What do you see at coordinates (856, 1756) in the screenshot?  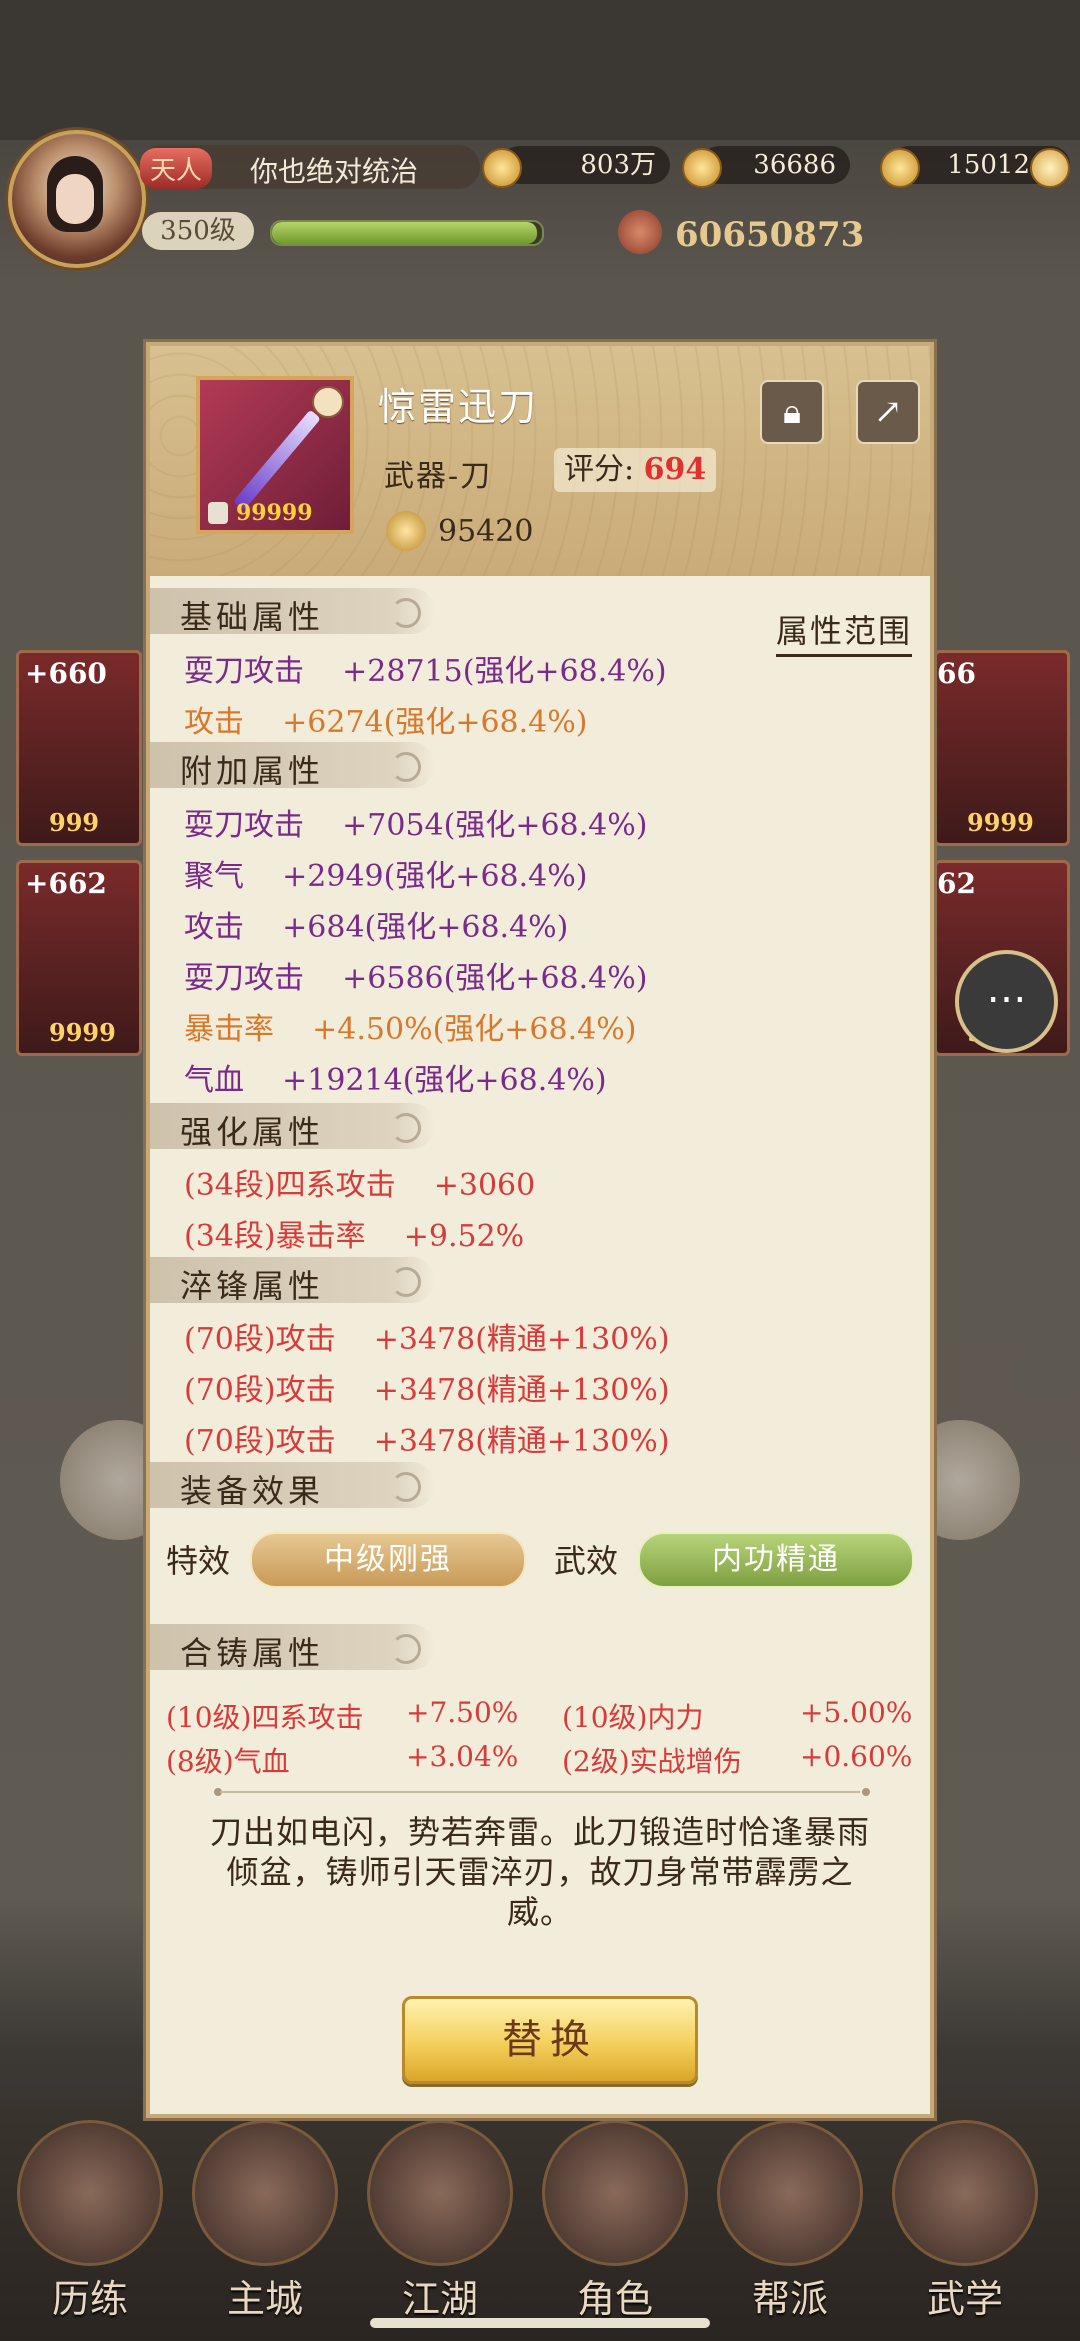 I see `fusion-value: +0.60%` at bounding box center [856, 1756].